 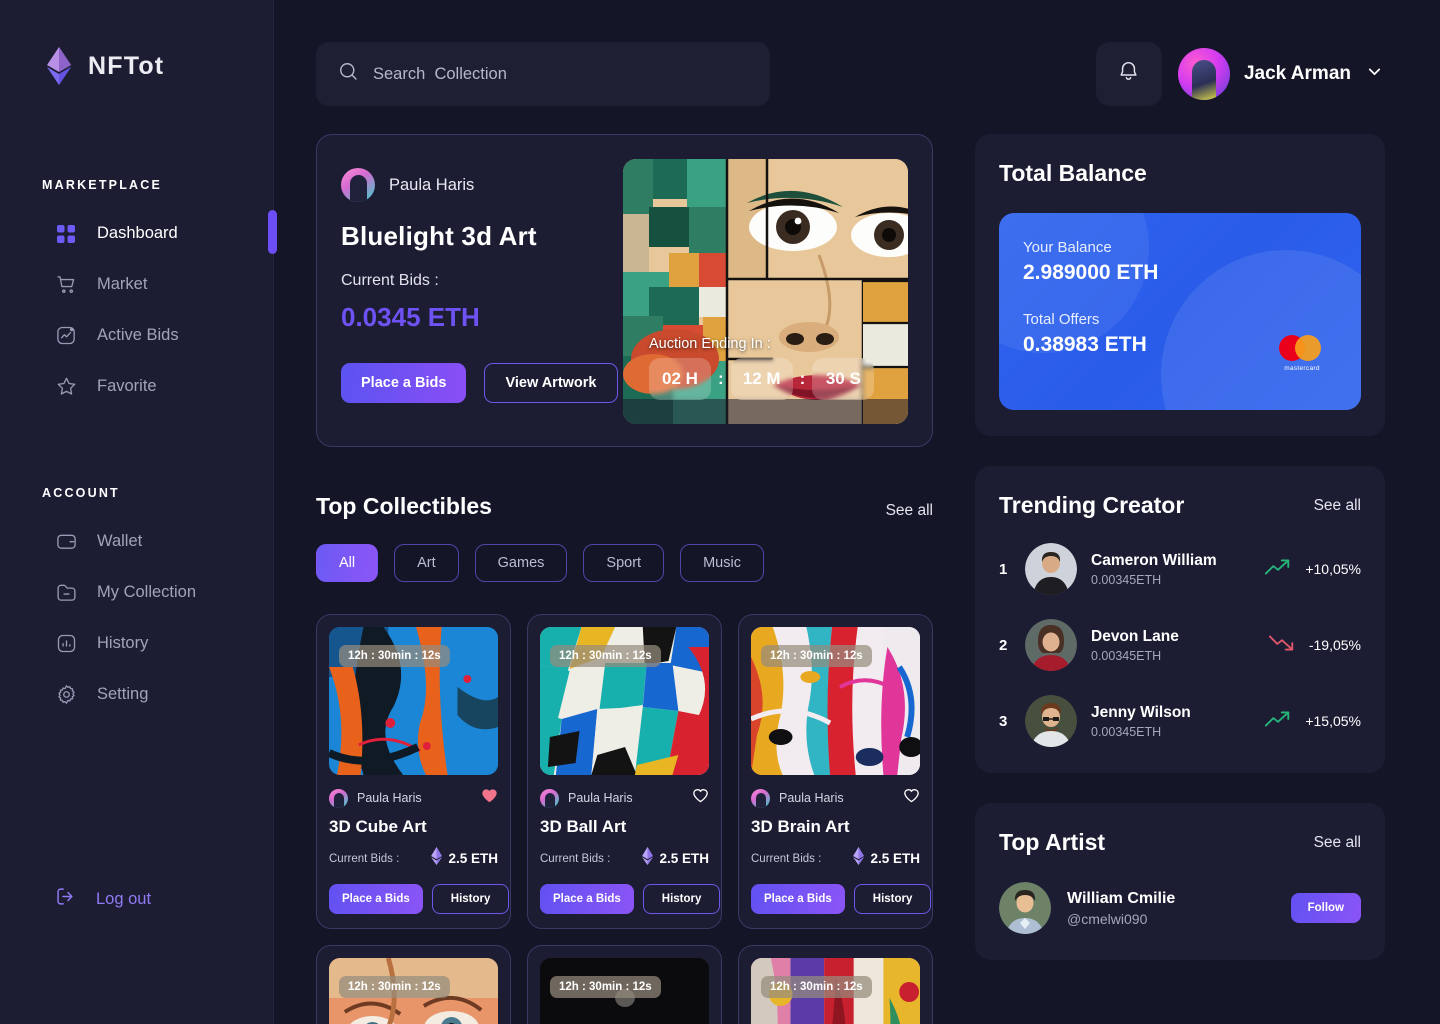 I want to click on logout-button: Log out, so click(x=103, y=899).